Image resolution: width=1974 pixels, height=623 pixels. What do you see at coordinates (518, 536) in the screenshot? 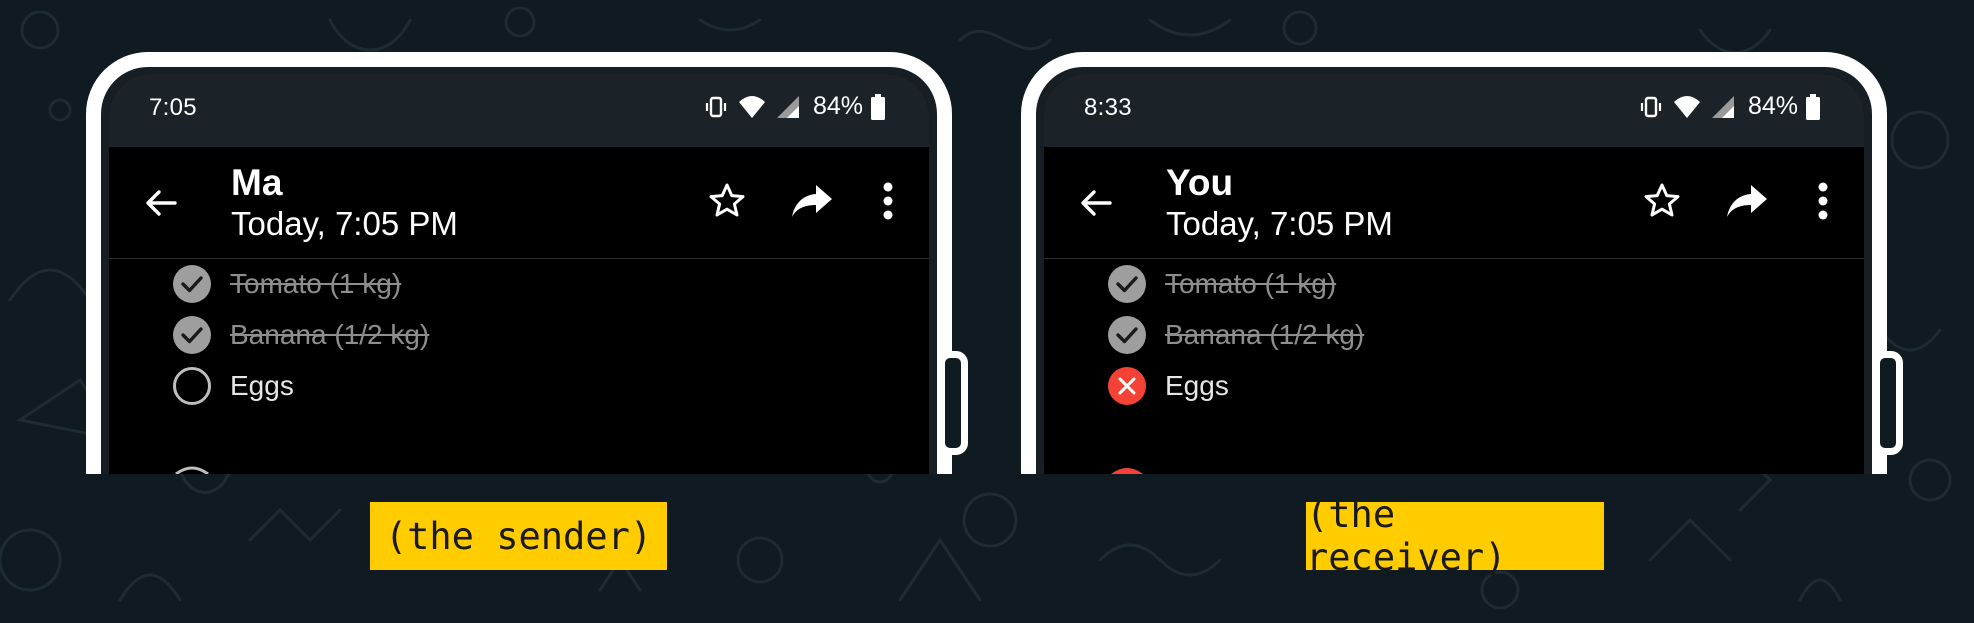
I see `sender-caption: (the sender)` at bounding box center [518, 536].